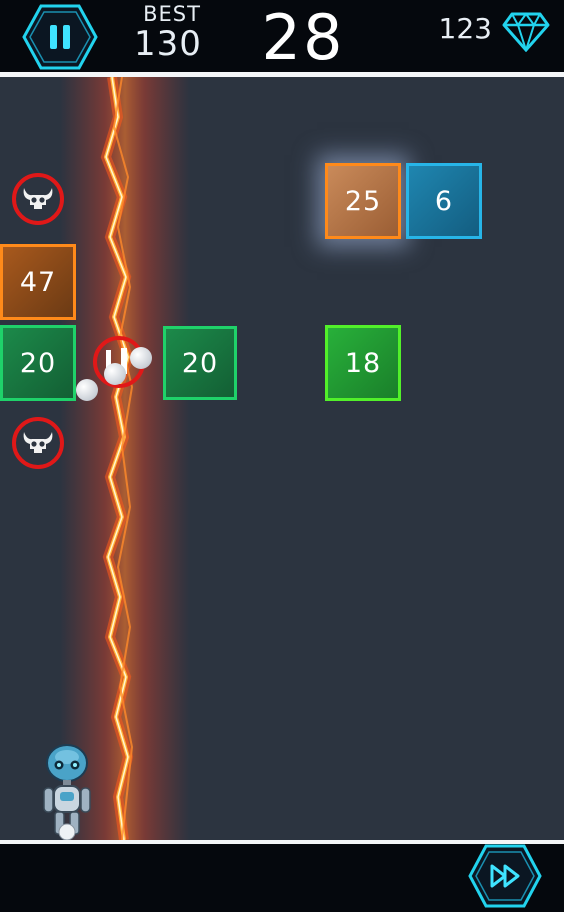 The height and width of the screenshot is (912, 564). What do you see at coordinates (465, 28) in the screenshot?
I see `gem-count: 123` at bounding box center [465, 28].